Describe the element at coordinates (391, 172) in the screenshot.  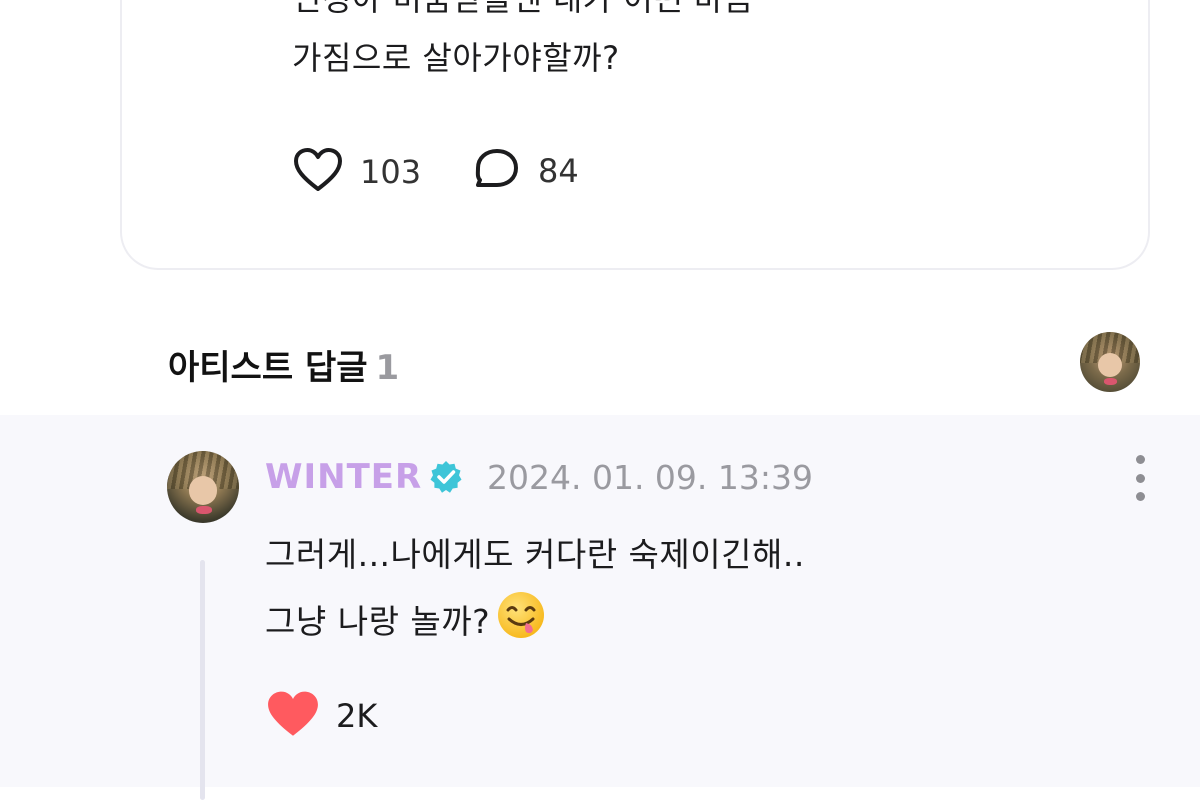
I see `post-like-count: 103` at that location.